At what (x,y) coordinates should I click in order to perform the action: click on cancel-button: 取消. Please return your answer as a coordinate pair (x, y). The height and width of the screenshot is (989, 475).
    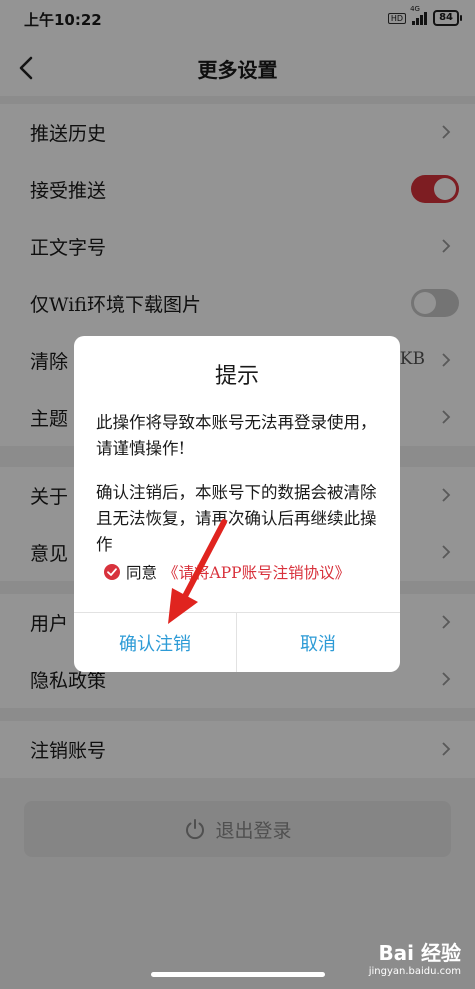
    Looking at the image, I should click on (318, 642).